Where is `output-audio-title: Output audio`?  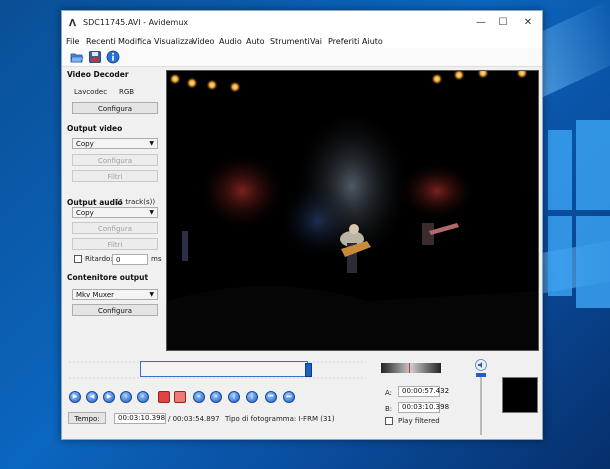
output-audio-title: Output audio is located at coordinates (95, 202).